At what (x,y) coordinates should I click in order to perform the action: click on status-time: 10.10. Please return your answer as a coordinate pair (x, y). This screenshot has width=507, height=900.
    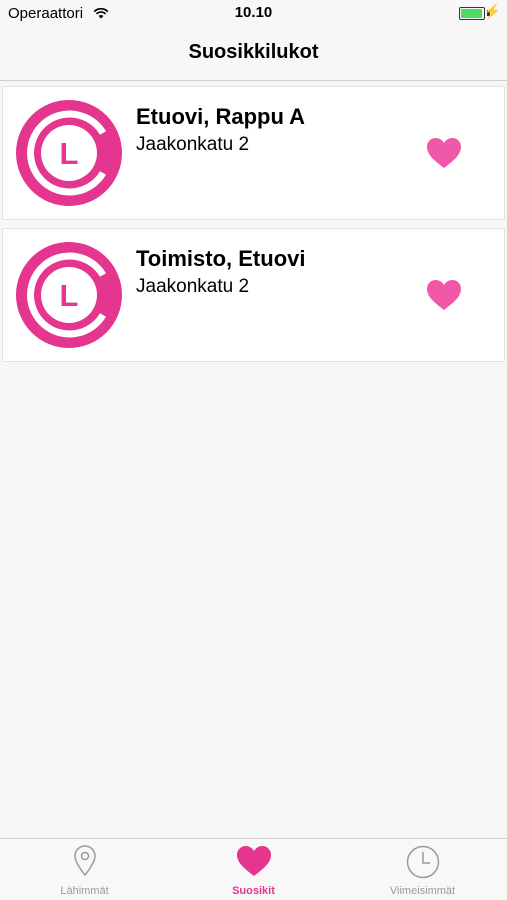
    Looking at the image, I should click on (253, 12).